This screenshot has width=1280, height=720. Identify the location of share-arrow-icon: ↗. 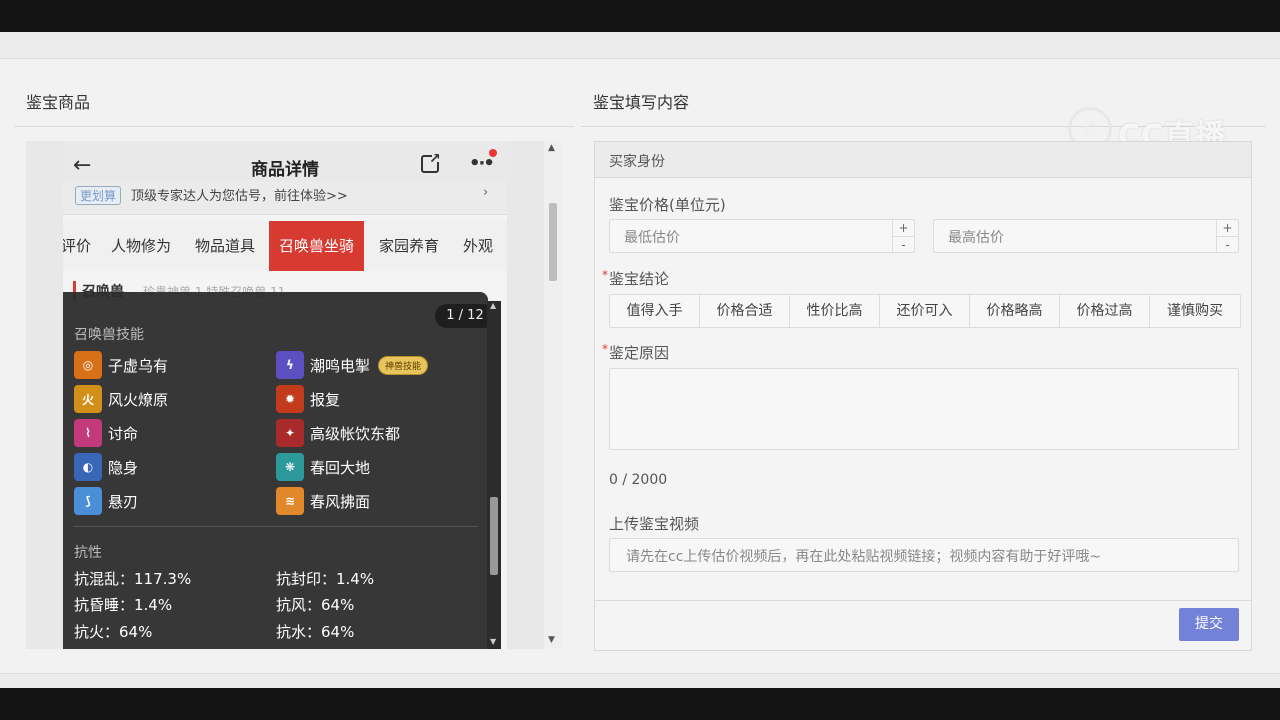
(435, 159).